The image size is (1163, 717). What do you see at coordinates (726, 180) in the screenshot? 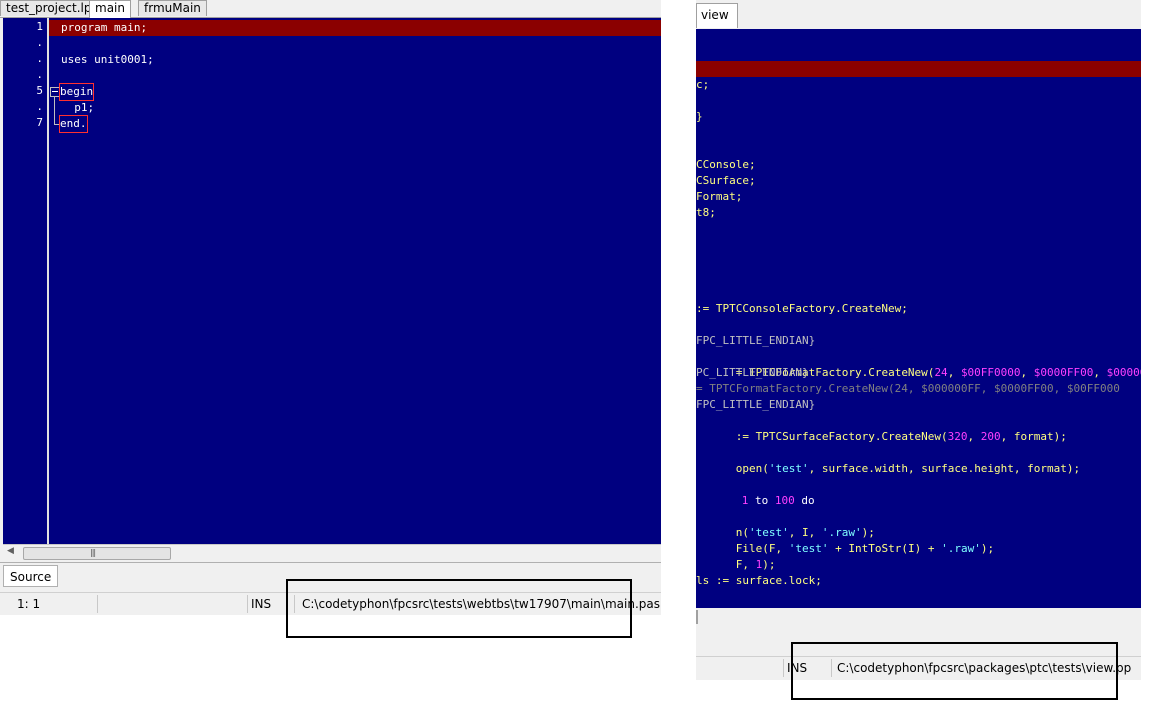
I see `code-line: CSurface;` at bounding box center [726, 180].